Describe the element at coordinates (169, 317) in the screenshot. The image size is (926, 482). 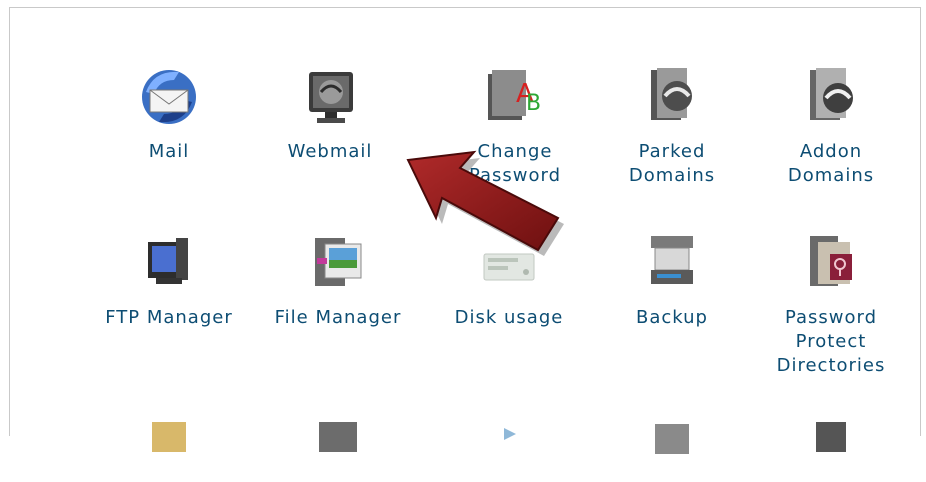
I see `ftp-manager-label: FTP Manager` at that location.